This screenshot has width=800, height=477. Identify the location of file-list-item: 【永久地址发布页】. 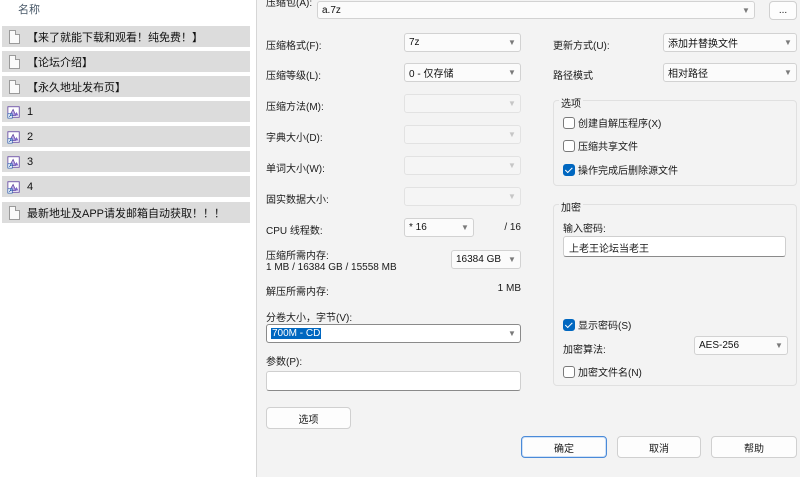
(126, 86).